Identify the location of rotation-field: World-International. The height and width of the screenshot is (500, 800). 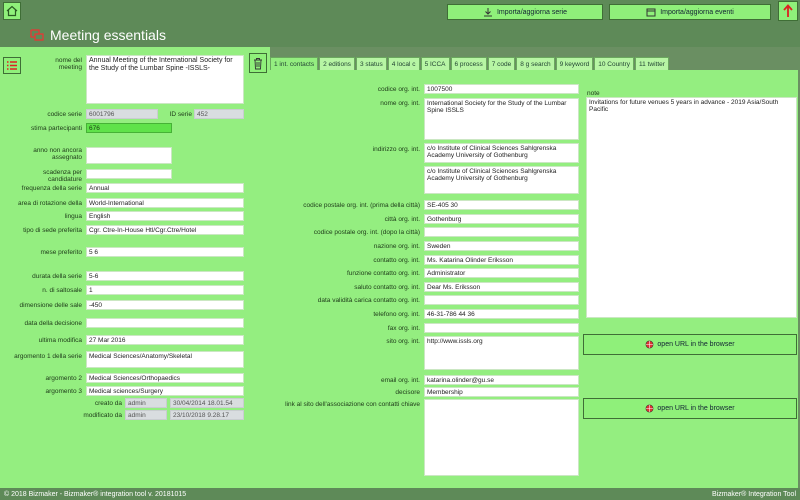
(165, 203).